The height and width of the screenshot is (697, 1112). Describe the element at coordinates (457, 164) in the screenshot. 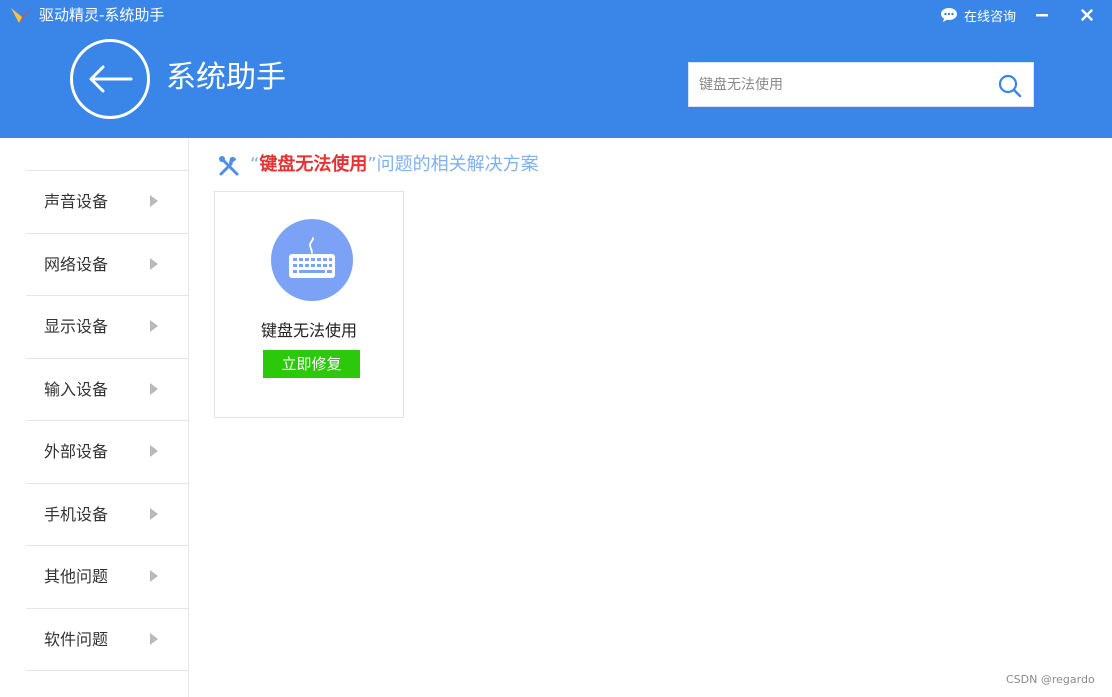

I see `title-suffix: 问题的相关解决方案` at that location.